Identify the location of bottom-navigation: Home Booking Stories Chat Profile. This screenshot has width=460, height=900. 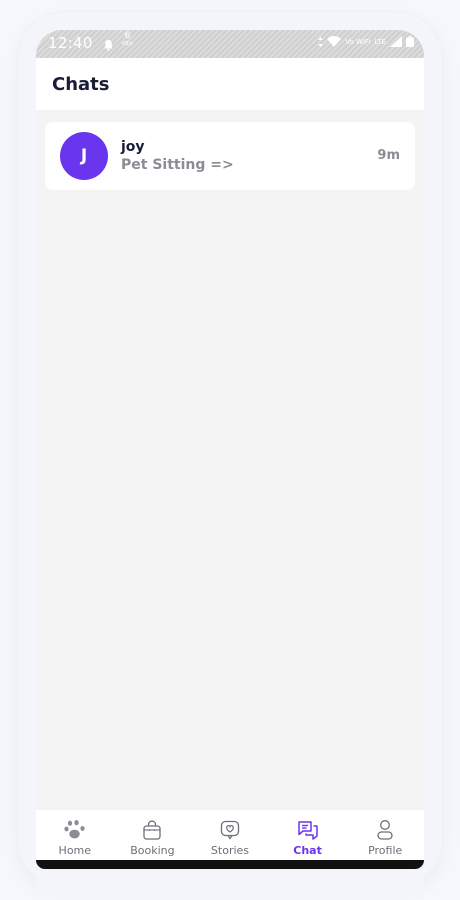
(230, 835).